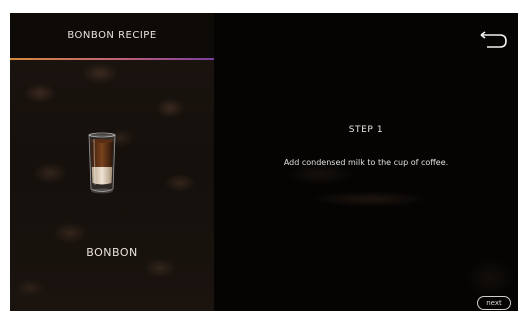 The width and height of the screenshot is (518, 311). Describe the element at coordinates (112, 252) in the screenshot. I see `drink-name: BONBON` at that location.